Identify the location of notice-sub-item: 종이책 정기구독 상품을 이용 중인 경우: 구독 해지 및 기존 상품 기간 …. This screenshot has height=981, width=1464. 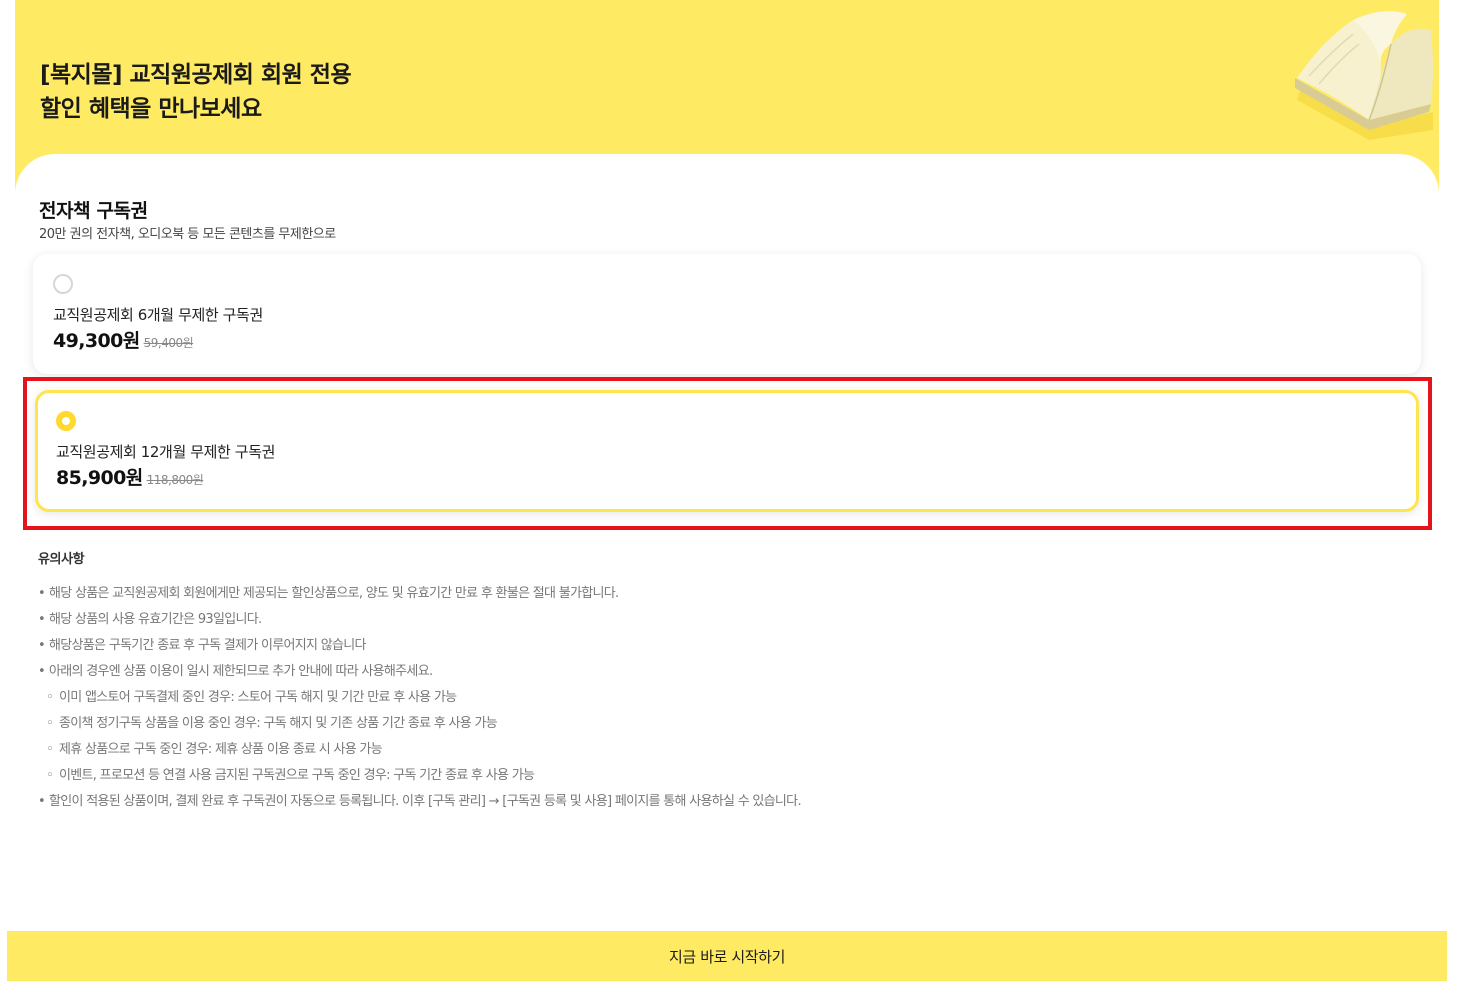
(588, 724).